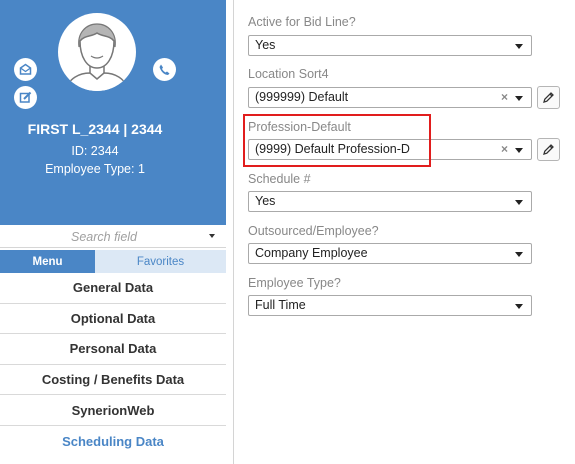  Describe the element at coordinates (390, 45) in the screenshot. I see `active-bid-select: Yes` at that location.